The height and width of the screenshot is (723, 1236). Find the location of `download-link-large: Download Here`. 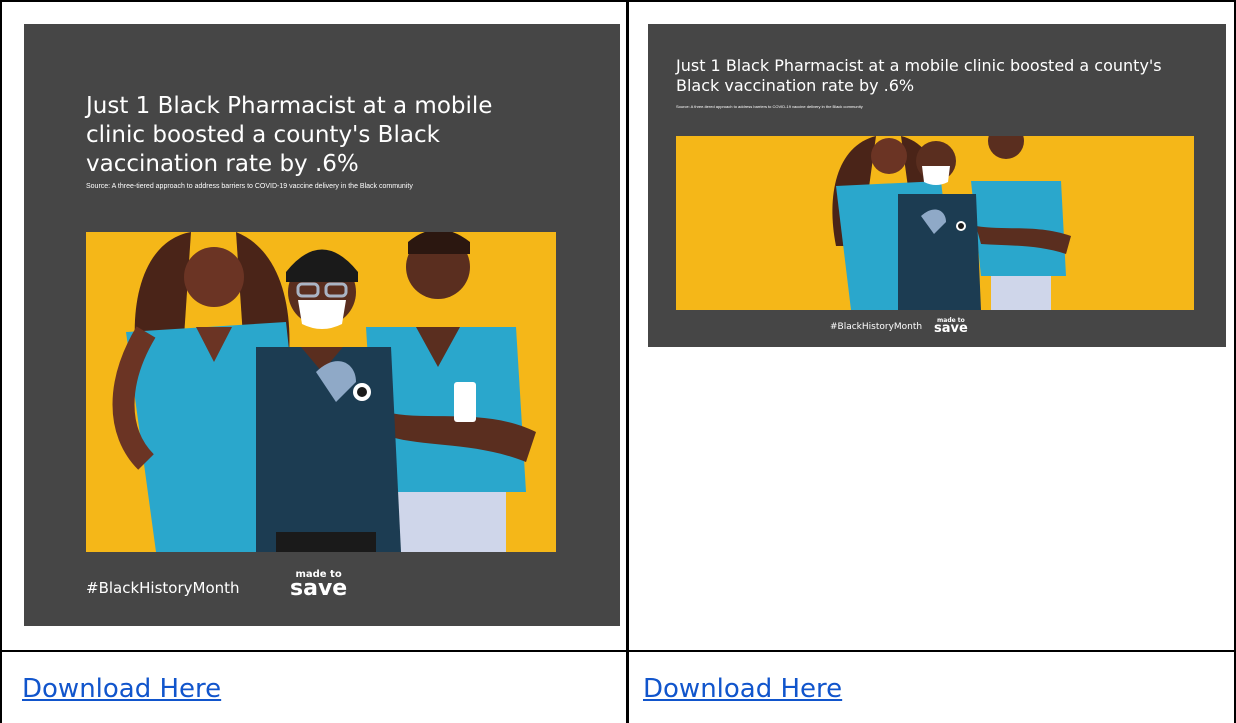

download-link-large: Download Here is located at coordinates (121, 689).